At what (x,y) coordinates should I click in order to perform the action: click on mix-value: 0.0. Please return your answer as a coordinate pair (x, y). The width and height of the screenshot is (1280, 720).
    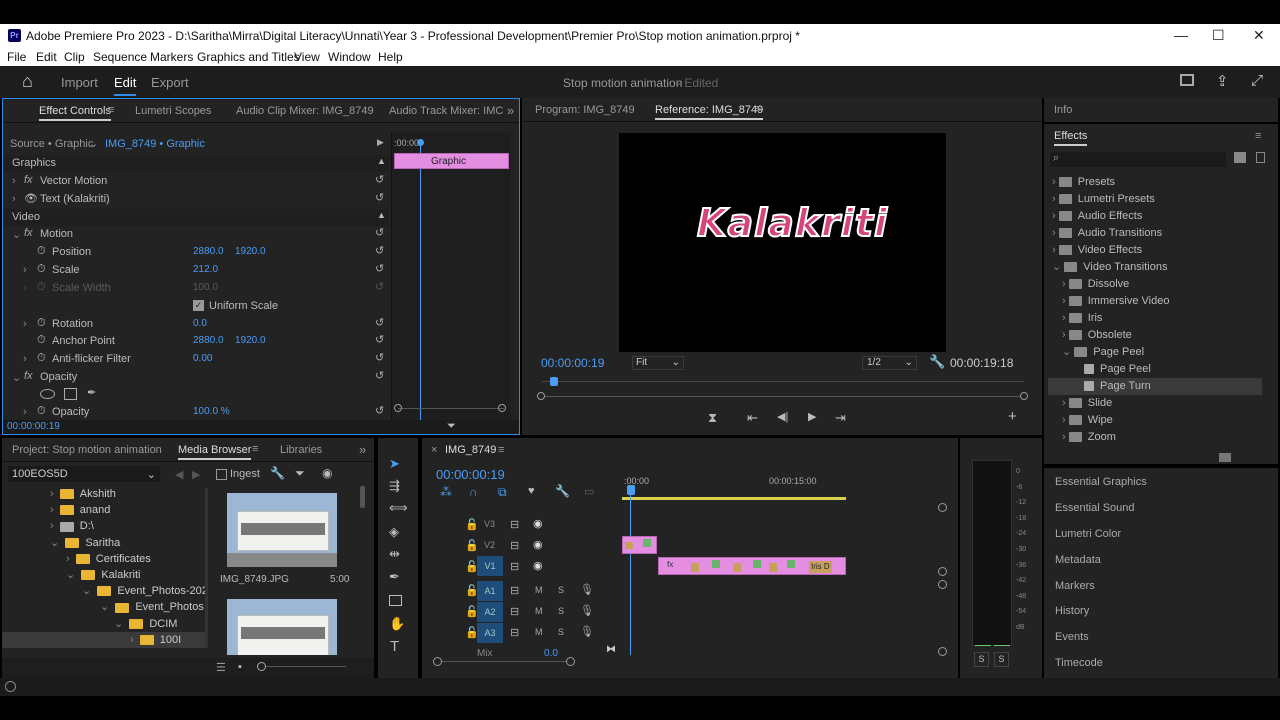
    Looking at the image, I should click on (551, 653).